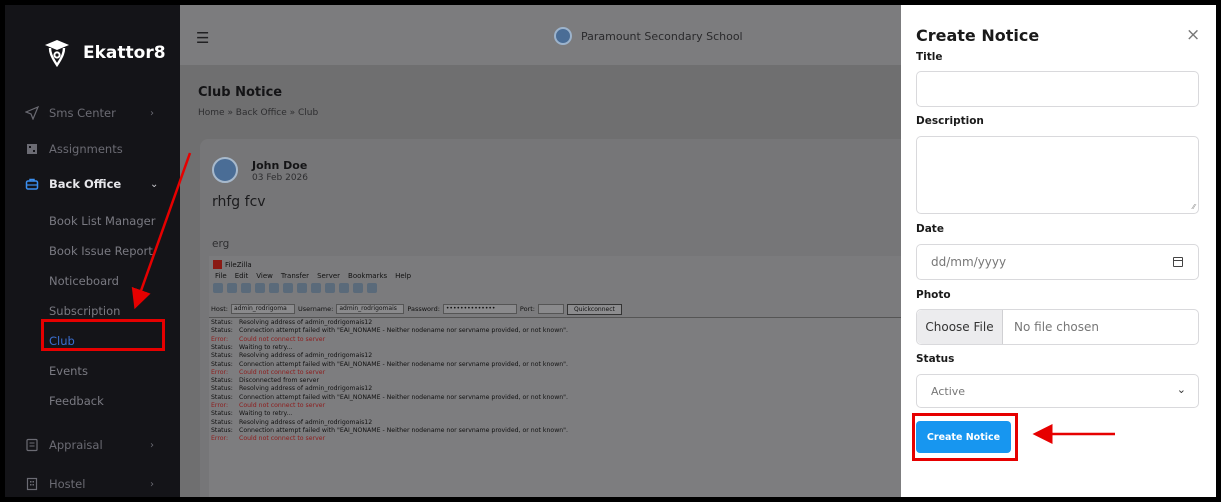 This screenshot has height=502, width=1221. Describe the element at coordinates (103, 335) in the screenshot. I see `annotation-highlight-club` at that location.